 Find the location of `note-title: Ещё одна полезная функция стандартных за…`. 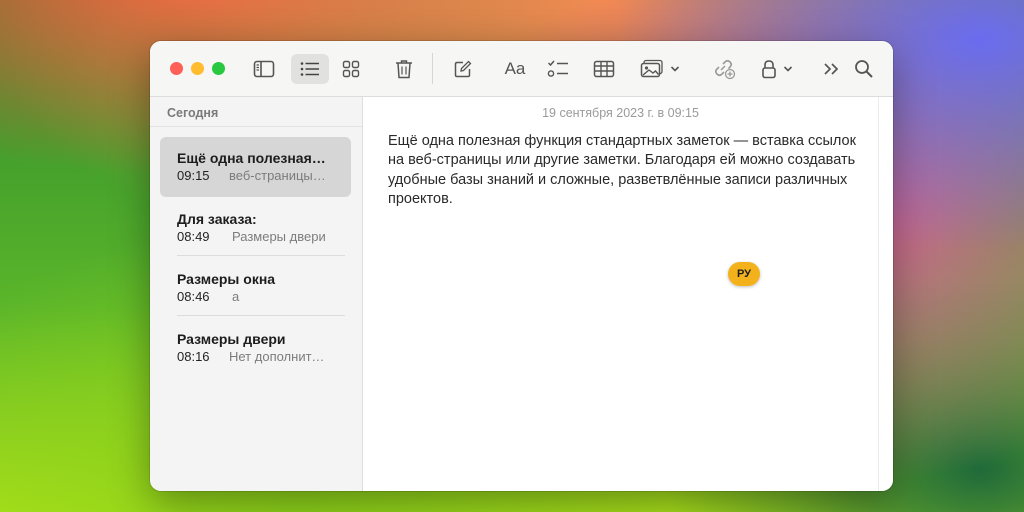

note-title: Ещё одна полезная функция стандартных за… is located at coordinates (252, 158).